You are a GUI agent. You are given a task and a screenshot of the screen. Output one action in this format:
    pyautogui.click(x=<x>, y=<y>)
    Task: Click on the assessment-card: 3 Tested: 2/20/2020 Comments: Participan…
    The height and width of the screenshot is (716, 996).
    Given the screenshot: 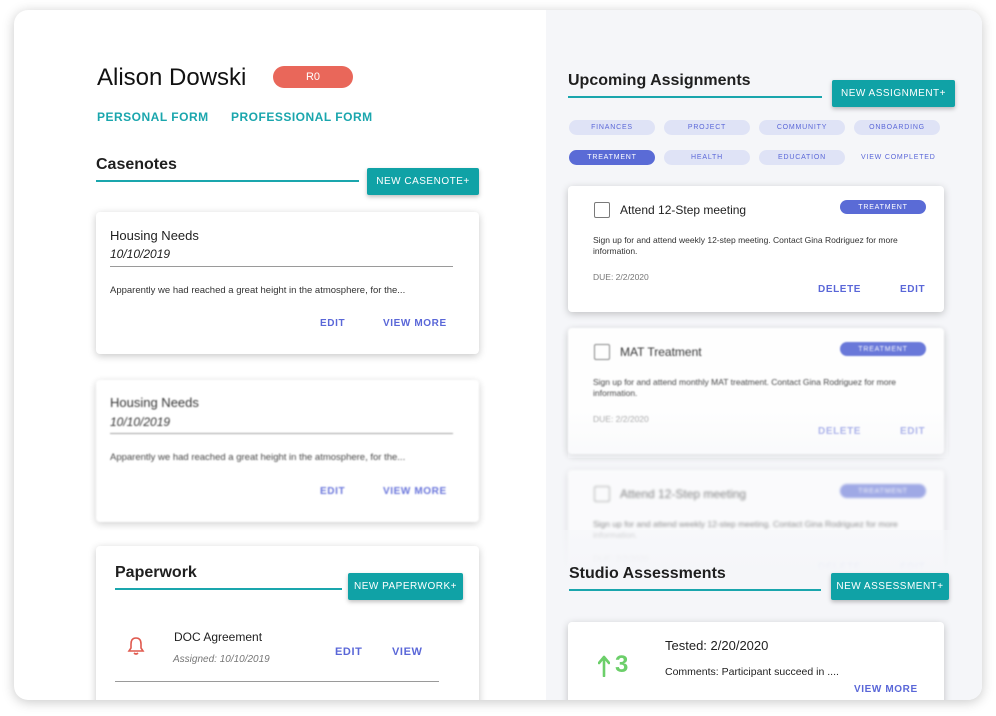 What is the action you would take?
    pyautogui.click(x=756, y=661)
    